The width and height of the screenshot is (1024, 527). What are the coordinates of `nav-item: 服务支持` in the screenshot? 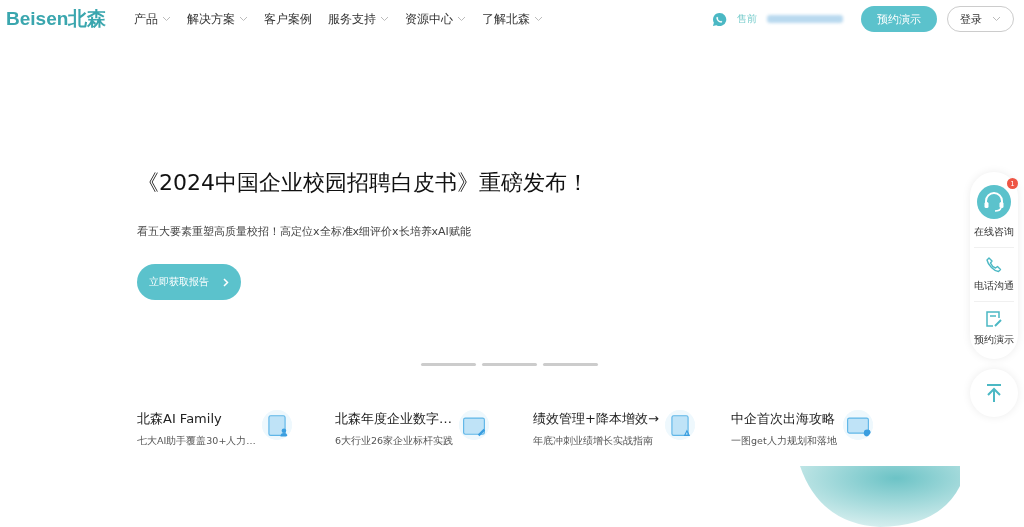 It's located at (359, 19).